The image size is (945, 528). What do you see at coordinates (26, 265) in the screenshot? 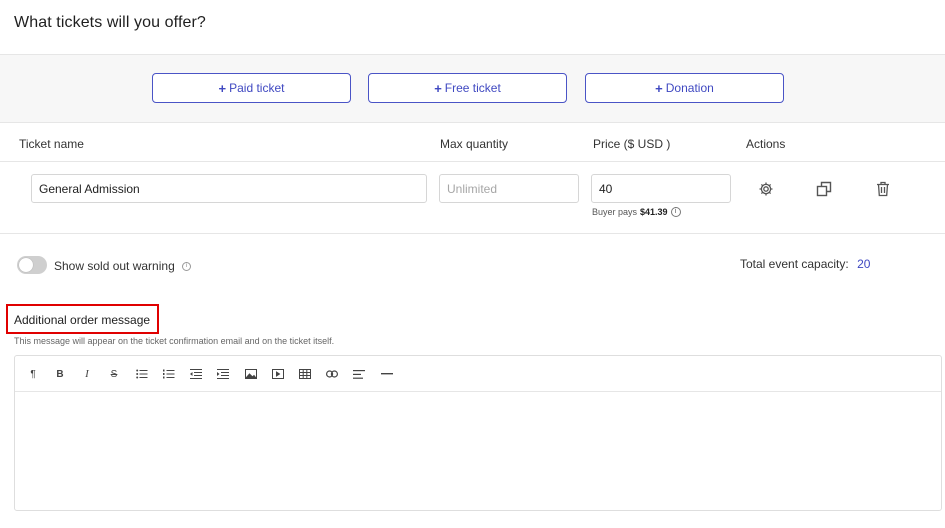
I see `toggle-knob` at bounding box center [26, 265].